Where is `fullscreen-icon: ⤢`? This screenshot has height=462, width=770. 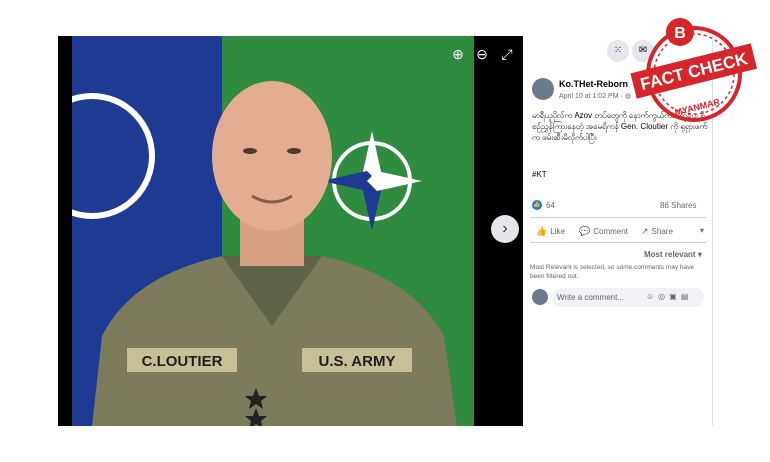 fullscreen-icon: ⤢ is located at coordinates (507, 54).